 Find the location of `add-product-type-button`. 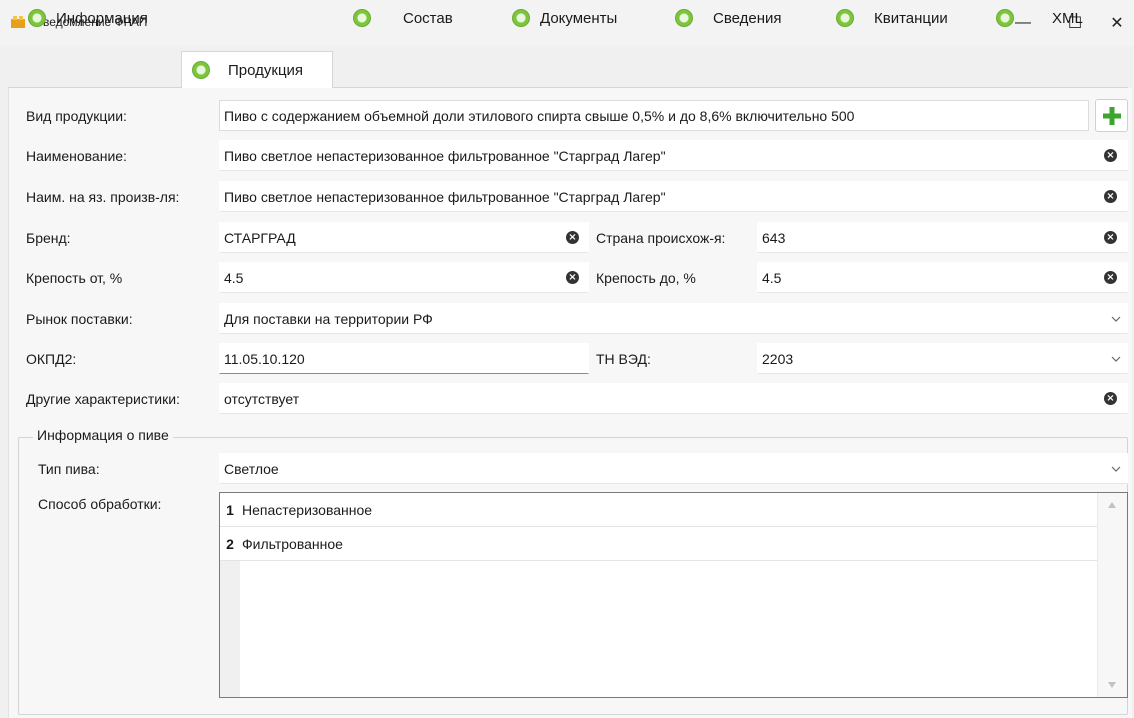

add-product-type-button is located at coordinates (1111, 115).